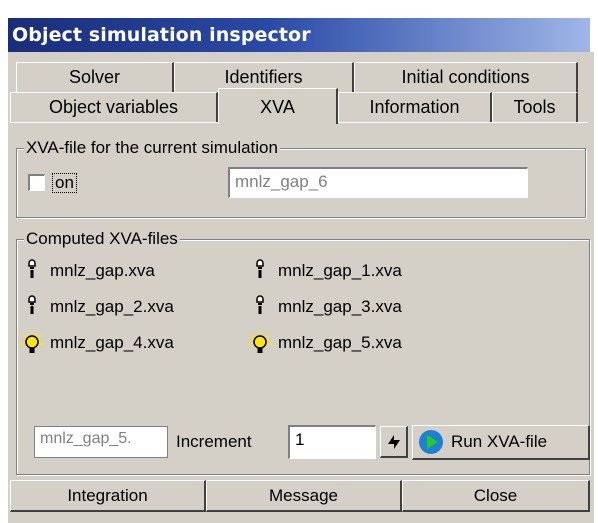 The height and width of the screenshot is (523, 598). I want to click on xva-file-item: mnlz_gap_2.xva, so click(96, 307).